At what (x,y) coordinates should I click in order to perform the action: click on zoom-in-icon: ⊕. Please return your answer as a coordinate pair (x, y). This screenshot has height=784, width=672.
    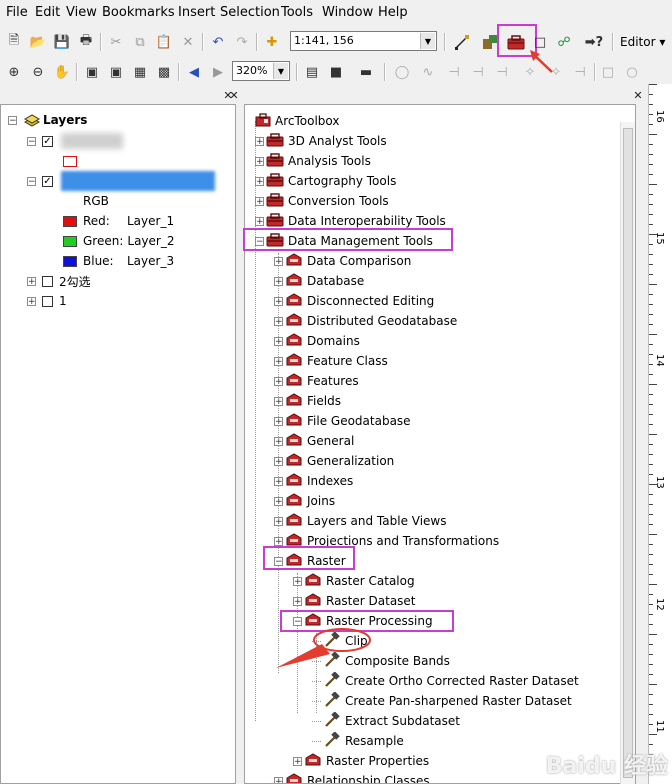
    Looking at the image, I should click on (14, 72).